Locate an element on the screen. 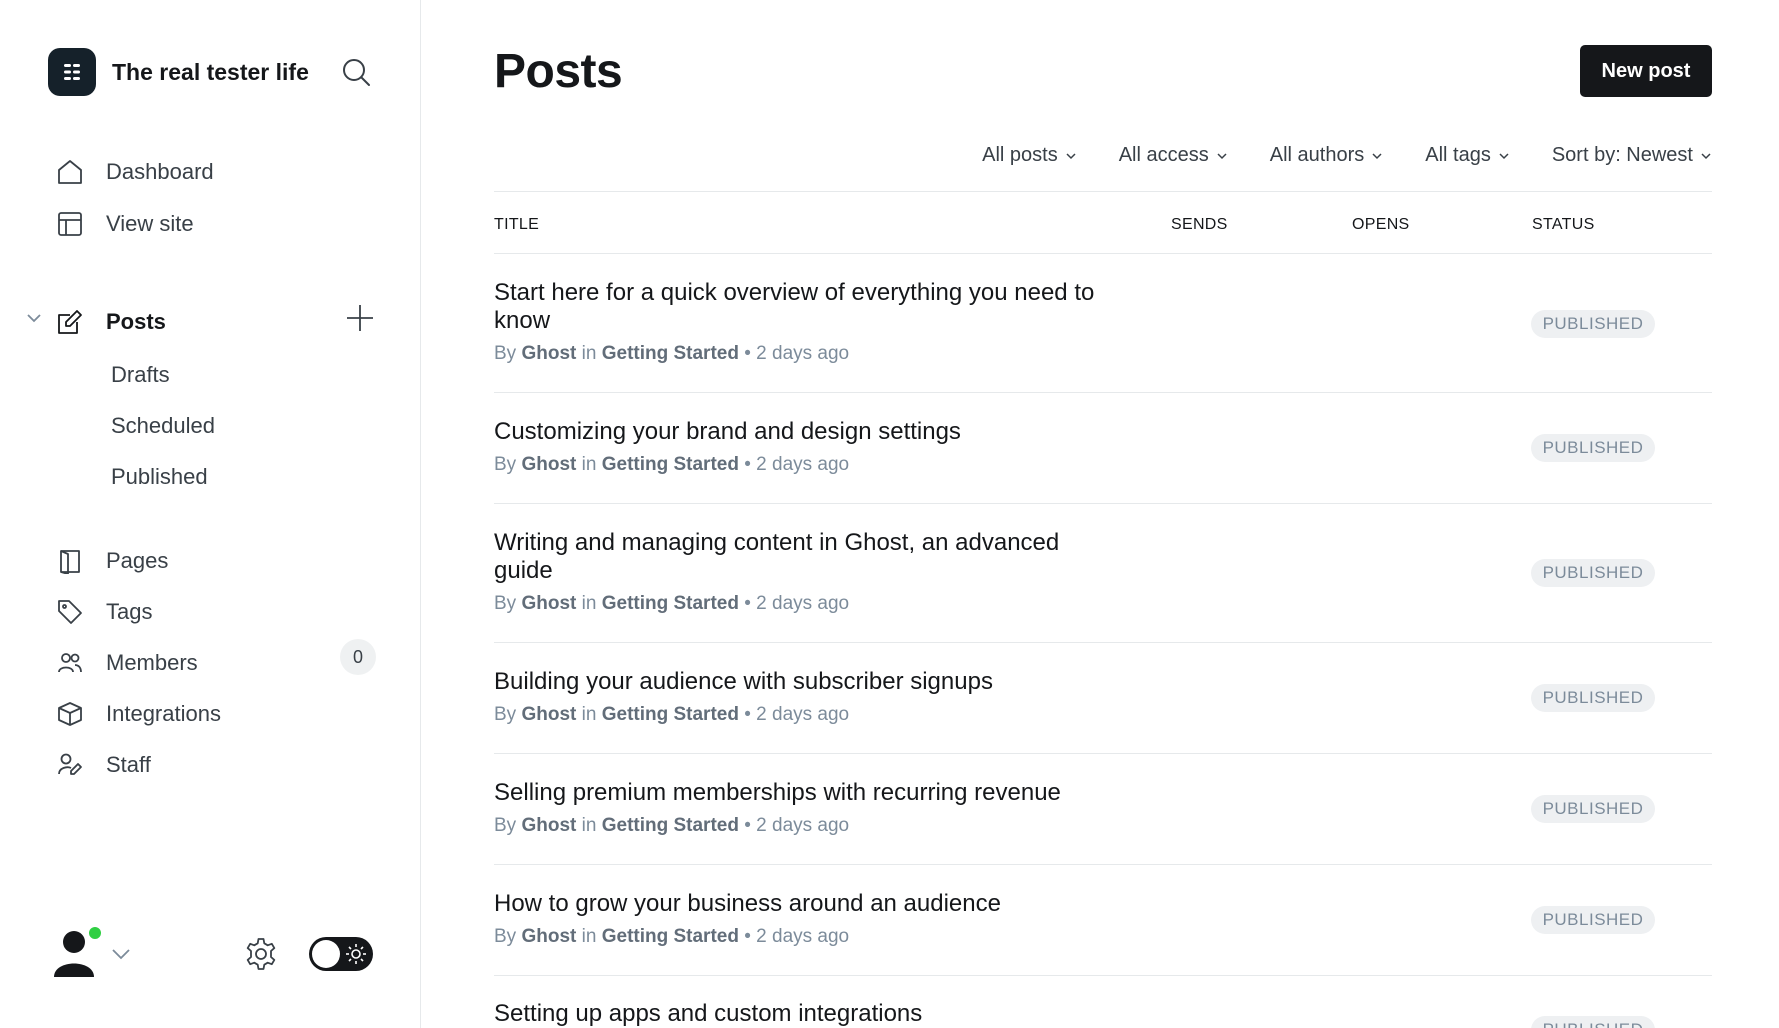 The width and height of the screenshot is (1779, 1028). nav-posts-label: Posts is located at coordinates (136, 321).